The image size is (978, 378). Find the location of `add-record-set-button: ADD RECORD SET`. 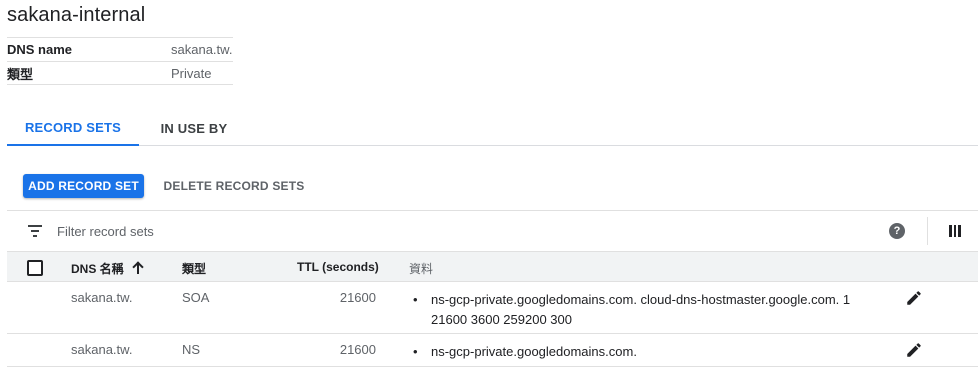

add-record-set-button: ADD RECORD SET is located at coordinates (83, 186).